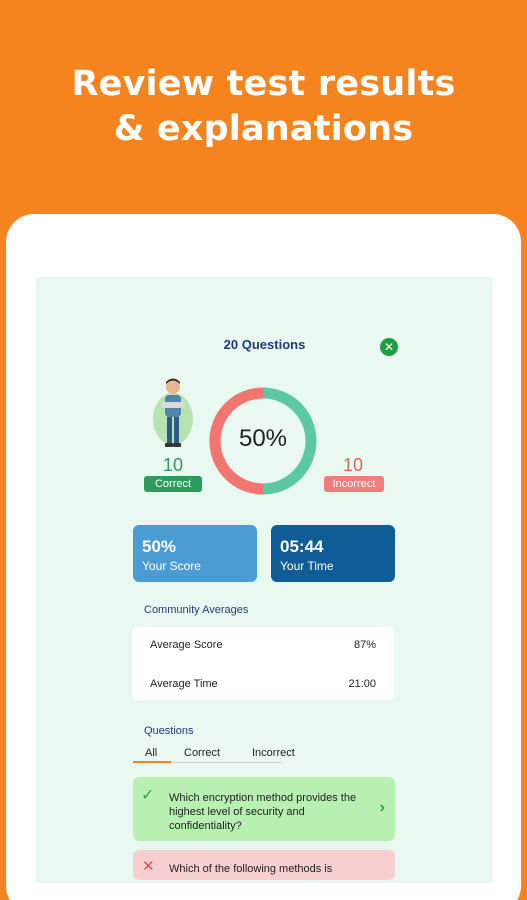  I want to click on close-icon: ✕, so click(389, 347).